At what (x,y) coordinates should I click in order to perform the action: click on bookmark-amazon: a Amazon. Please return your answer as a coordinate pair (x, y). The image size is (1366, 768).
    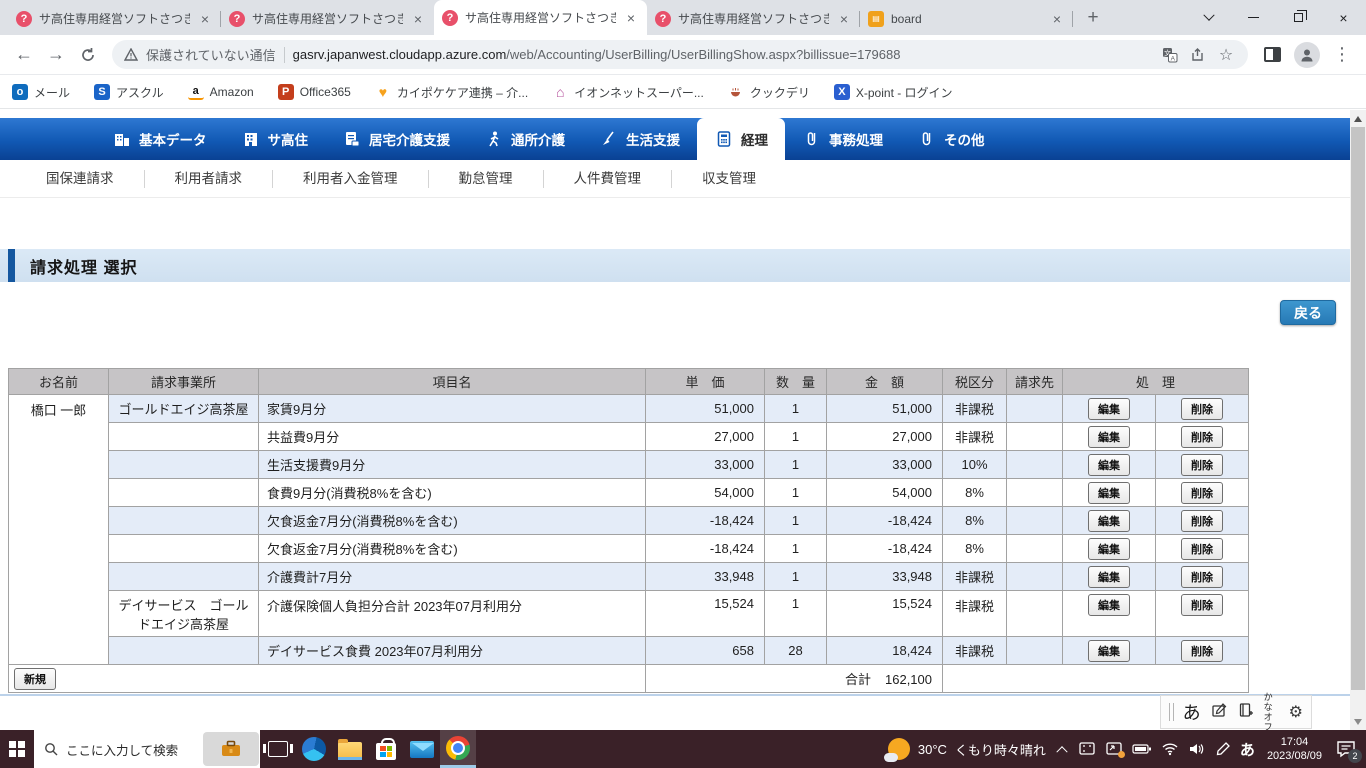
    Looking at the image, I should click on (220, 92).